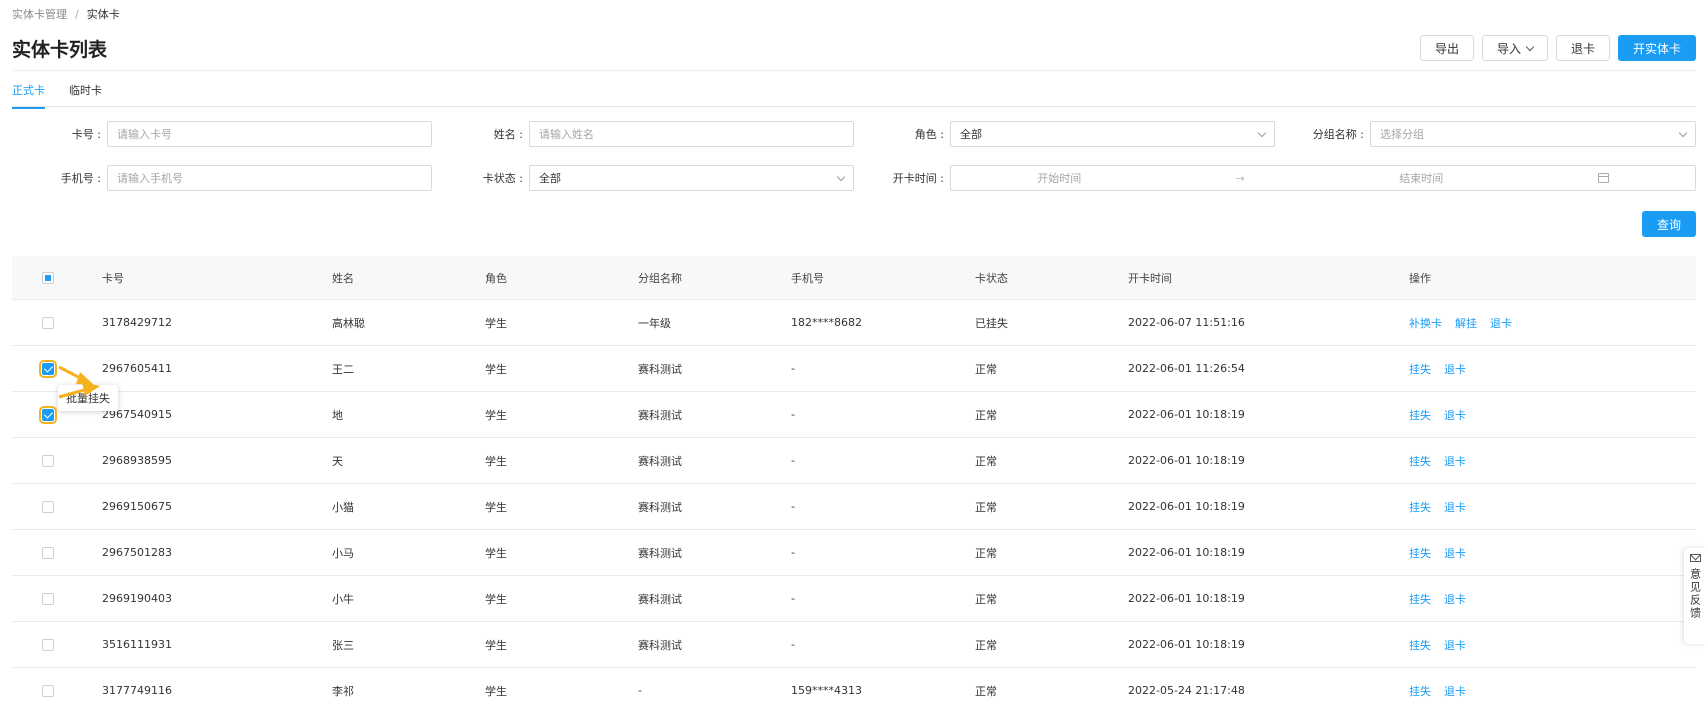  Describe the element at coordinates (80, 178) in the screenshot. I see `phone-label: 手机号 :` at that location.